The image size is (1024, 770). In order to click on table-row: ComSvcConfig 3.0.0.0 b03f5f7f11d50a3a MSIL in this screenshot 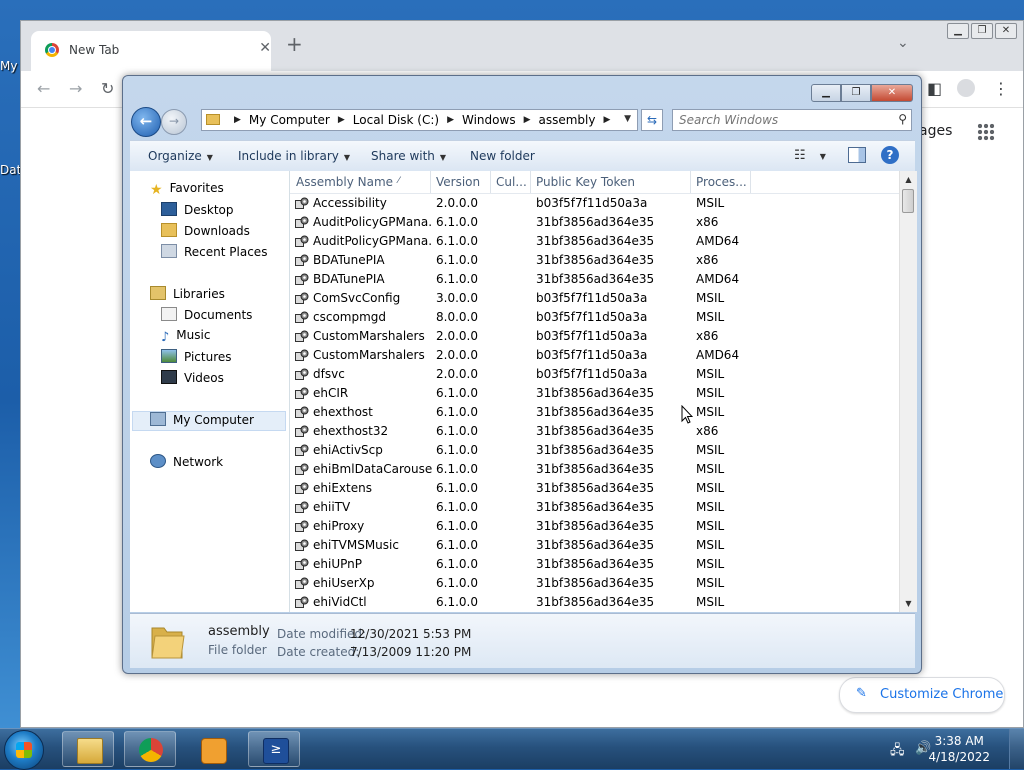, I will do `click(594, 298)`.